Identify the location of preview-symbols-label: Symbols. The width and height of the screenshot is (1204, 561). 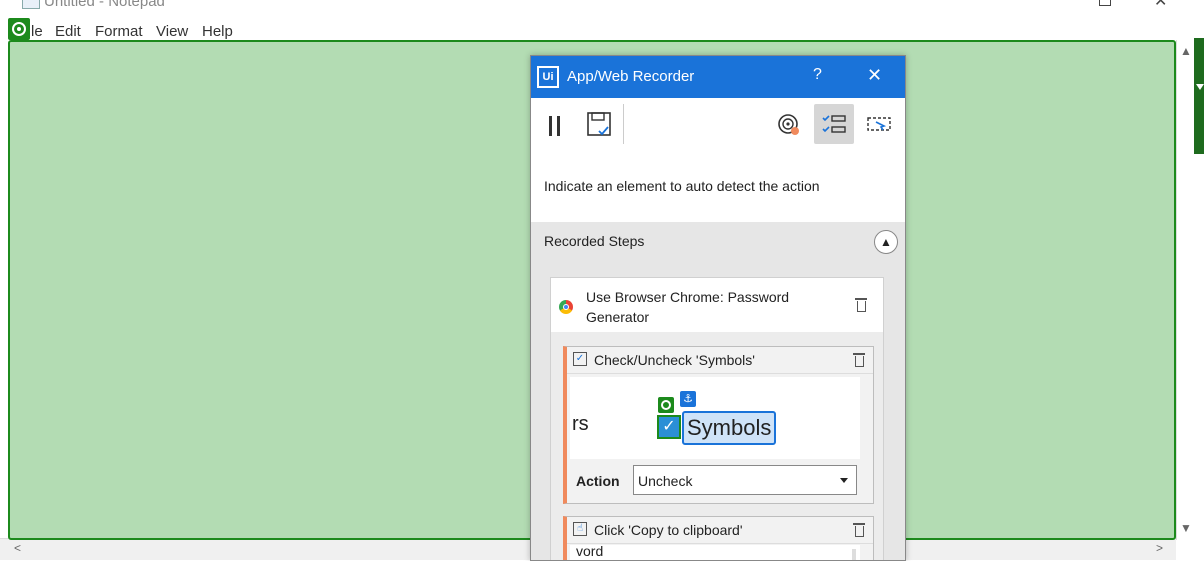
(729, 428).